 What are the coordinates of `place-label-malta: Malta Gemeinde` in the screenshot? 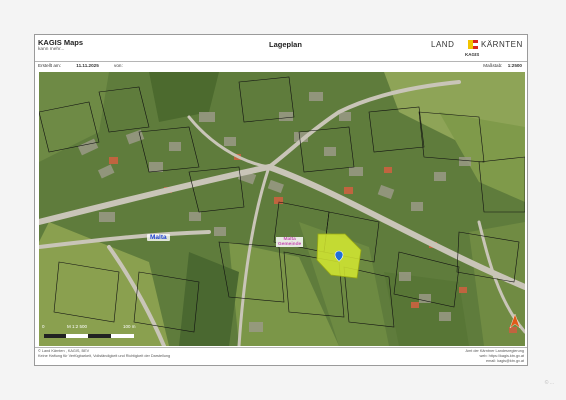 It's located at (290, 242).